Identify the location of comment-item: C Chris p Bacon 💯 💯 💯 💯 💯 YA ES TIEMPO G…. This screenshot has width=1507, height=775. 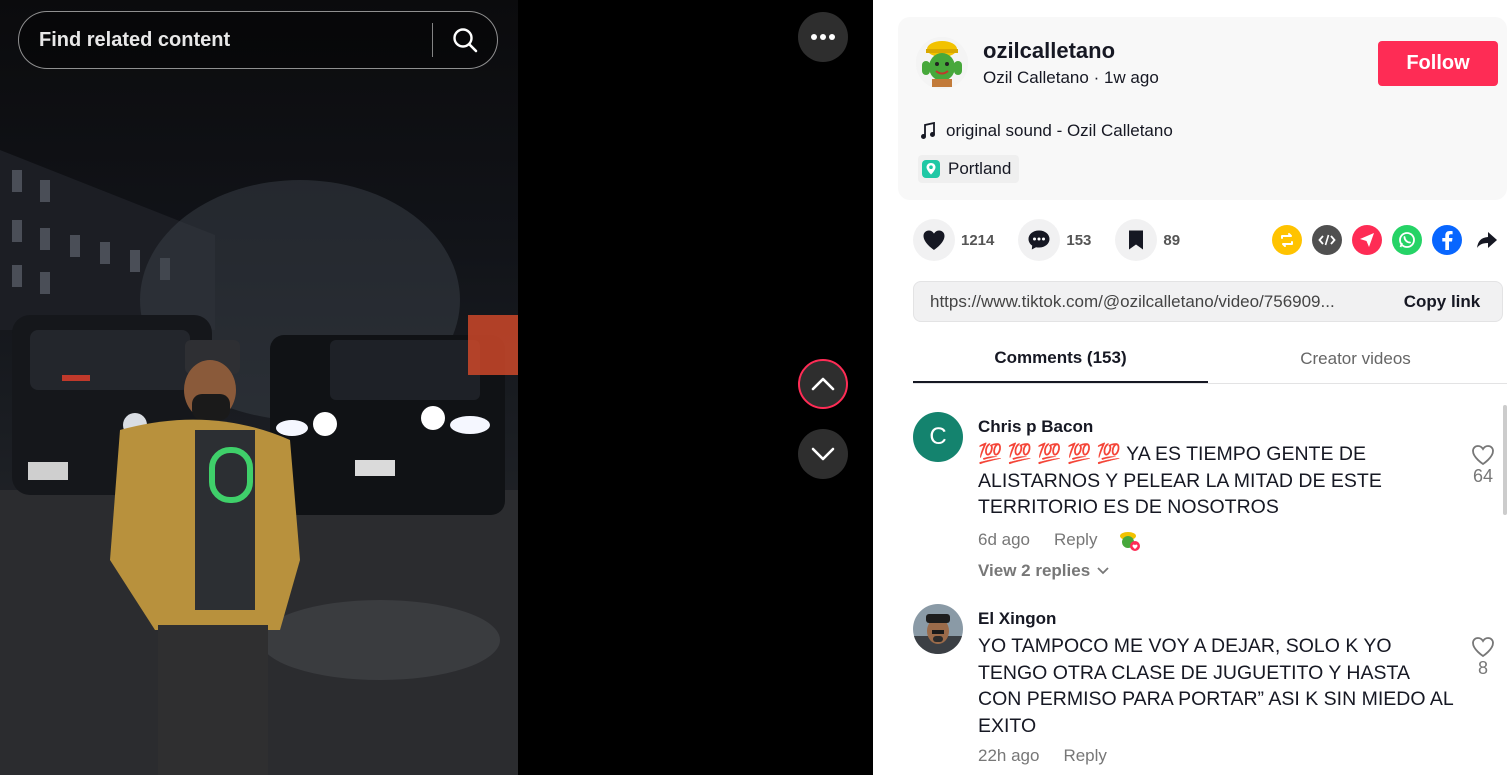
(1208, 507).